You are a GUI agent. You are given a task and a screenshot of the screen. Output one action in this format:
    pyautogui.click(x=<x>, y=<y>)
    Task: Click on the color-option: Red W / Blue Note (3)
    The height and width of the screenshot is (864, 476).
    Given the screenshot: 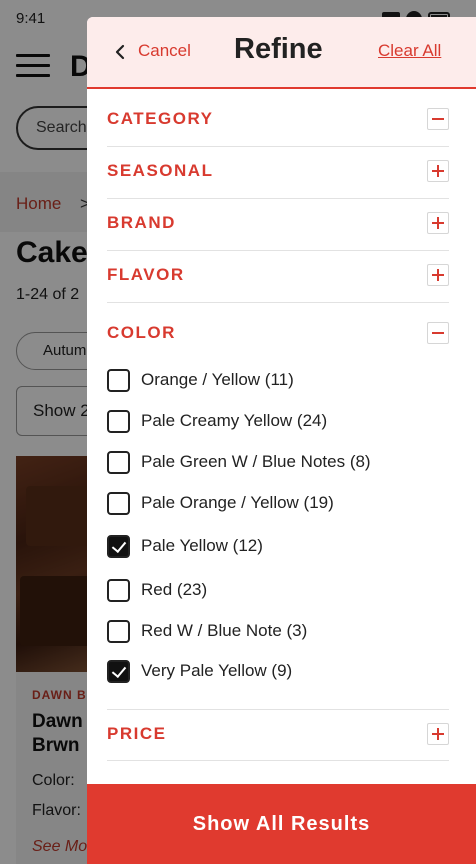 What is the action you would take?
    pyautogui.click(x=272, y=632)
    